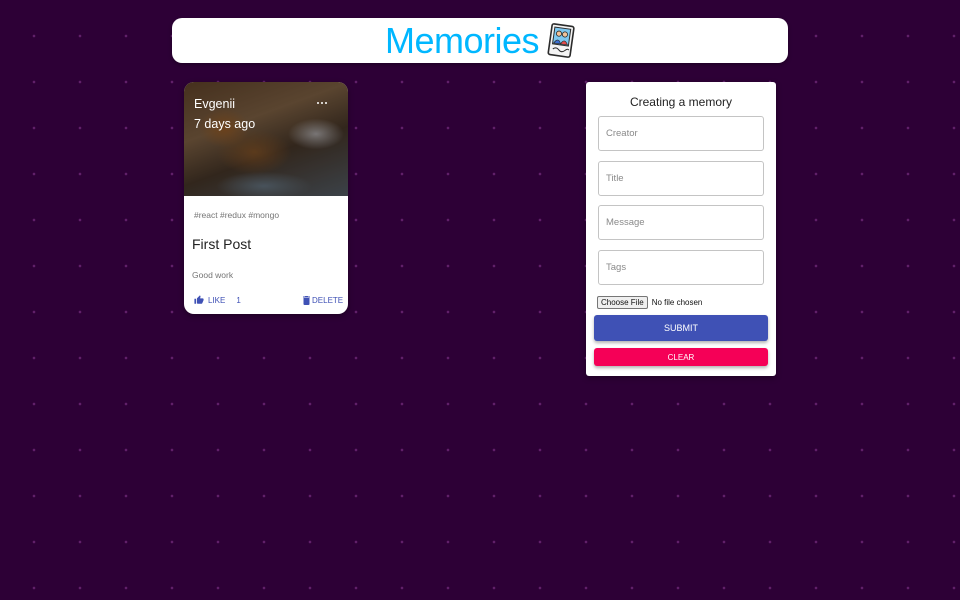 The image size is (960, 600). I want to click on choose-file-button: Choose File, so click(622, 302).